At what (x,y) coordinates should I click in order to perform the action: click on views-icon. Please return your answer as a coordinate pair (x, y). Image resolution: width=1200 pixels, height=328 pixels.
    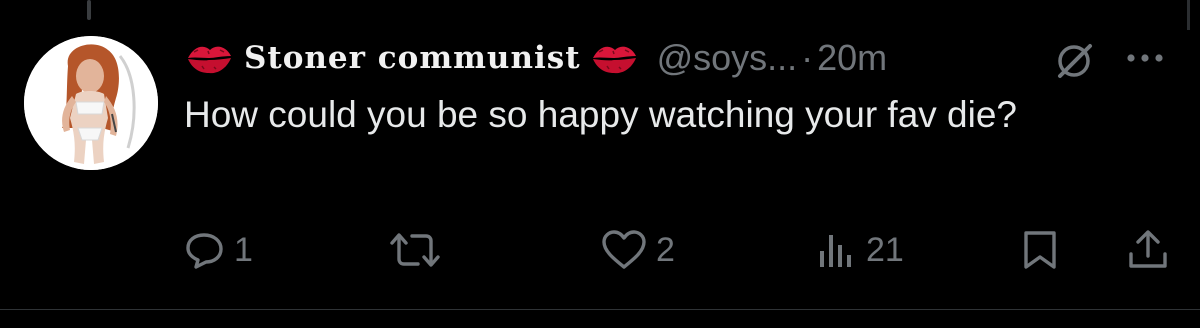
    Looking at the image, I should click on (837, 250).